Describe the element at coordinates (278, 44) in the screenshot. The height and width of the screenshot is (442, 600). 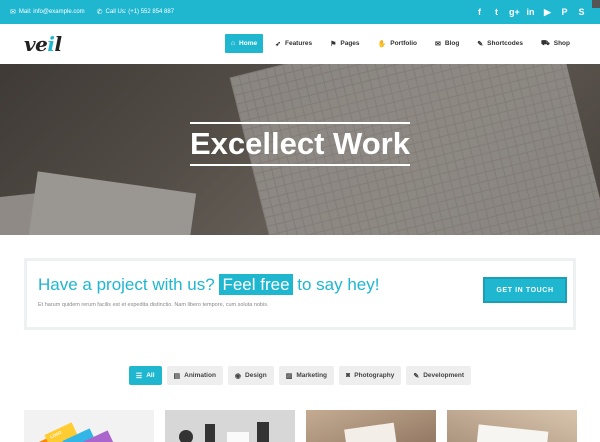
I see `rocket-icon: ➶` at that location.